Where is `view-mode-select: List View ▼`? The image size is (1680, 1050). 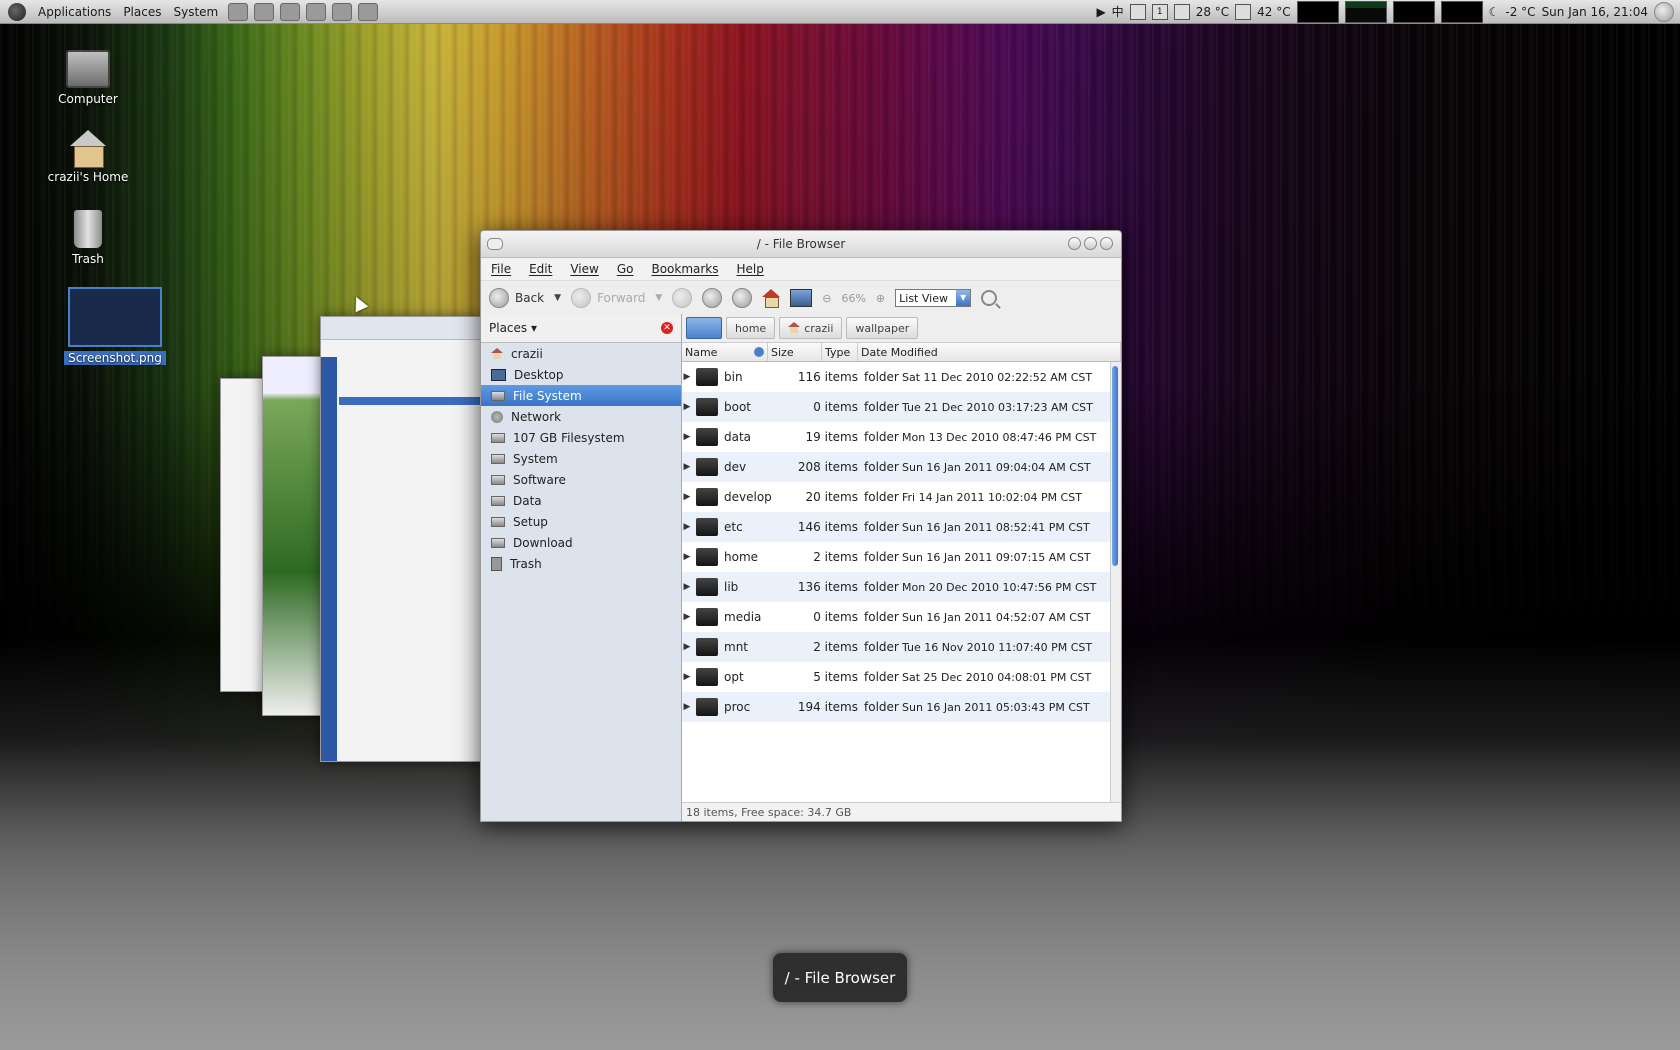 view-mode-select: List View ▼ is located at coordinates (933, 298).